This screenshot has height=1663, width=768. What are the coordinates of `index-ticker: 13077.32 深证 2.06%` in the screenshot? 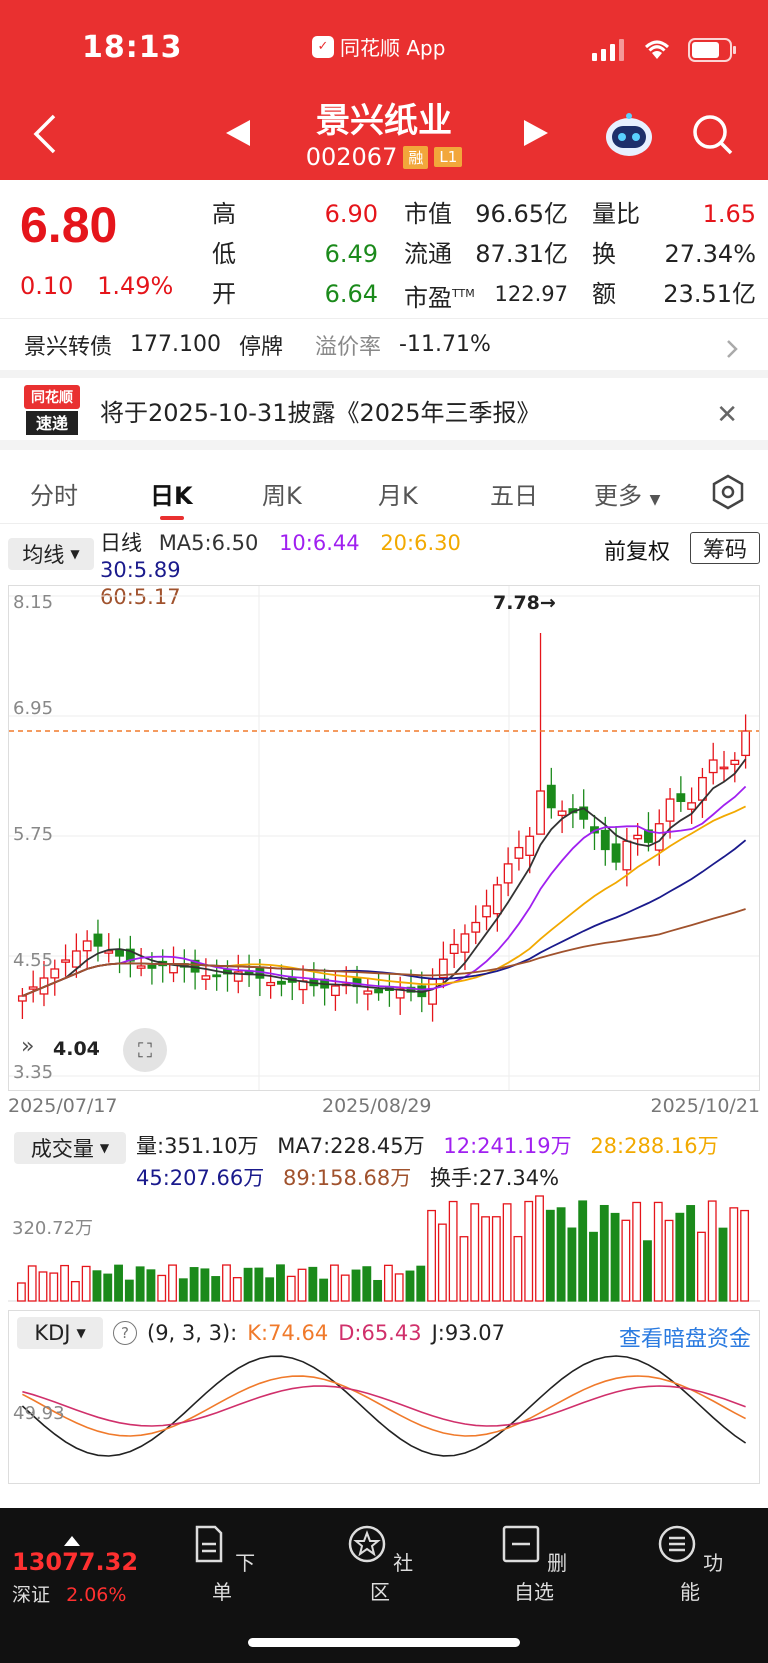 It's located at (75, 1571).